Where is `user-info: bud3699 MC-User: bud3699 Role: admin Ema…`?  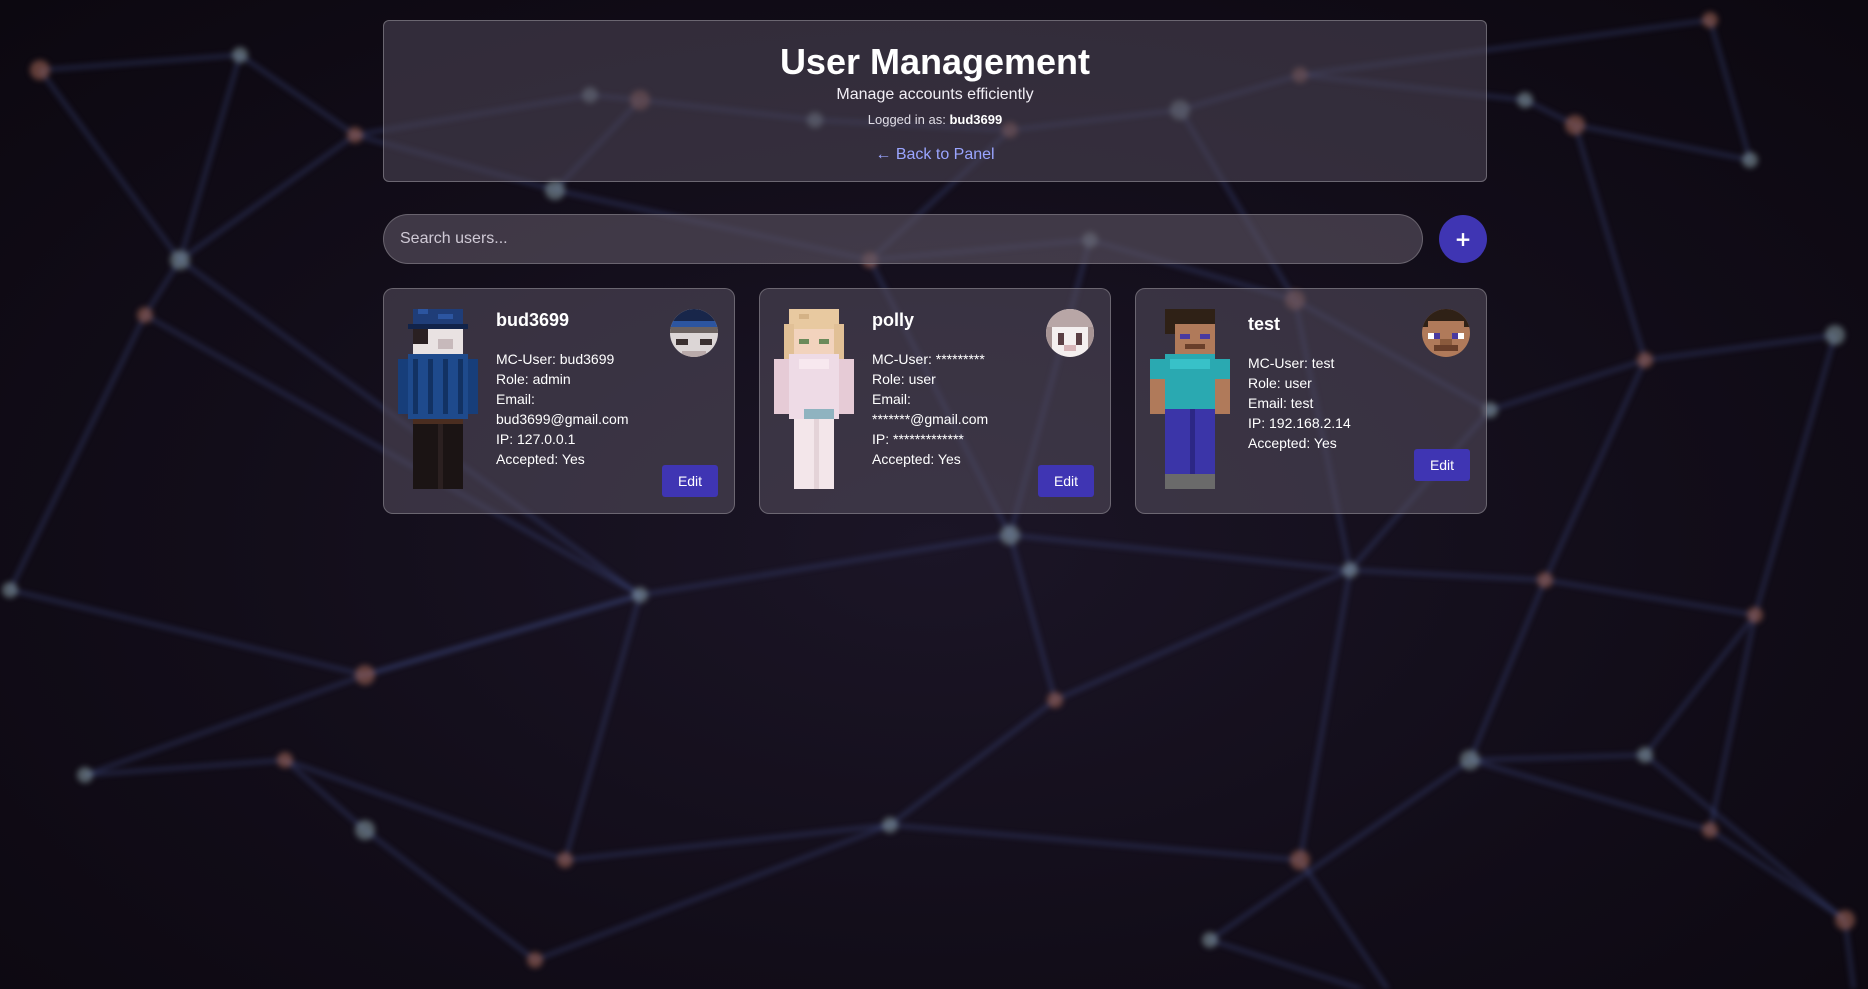
user-info: bud3699 MC-User: bud3699 Role: admin Ema… is located at coordinates (571, 389).